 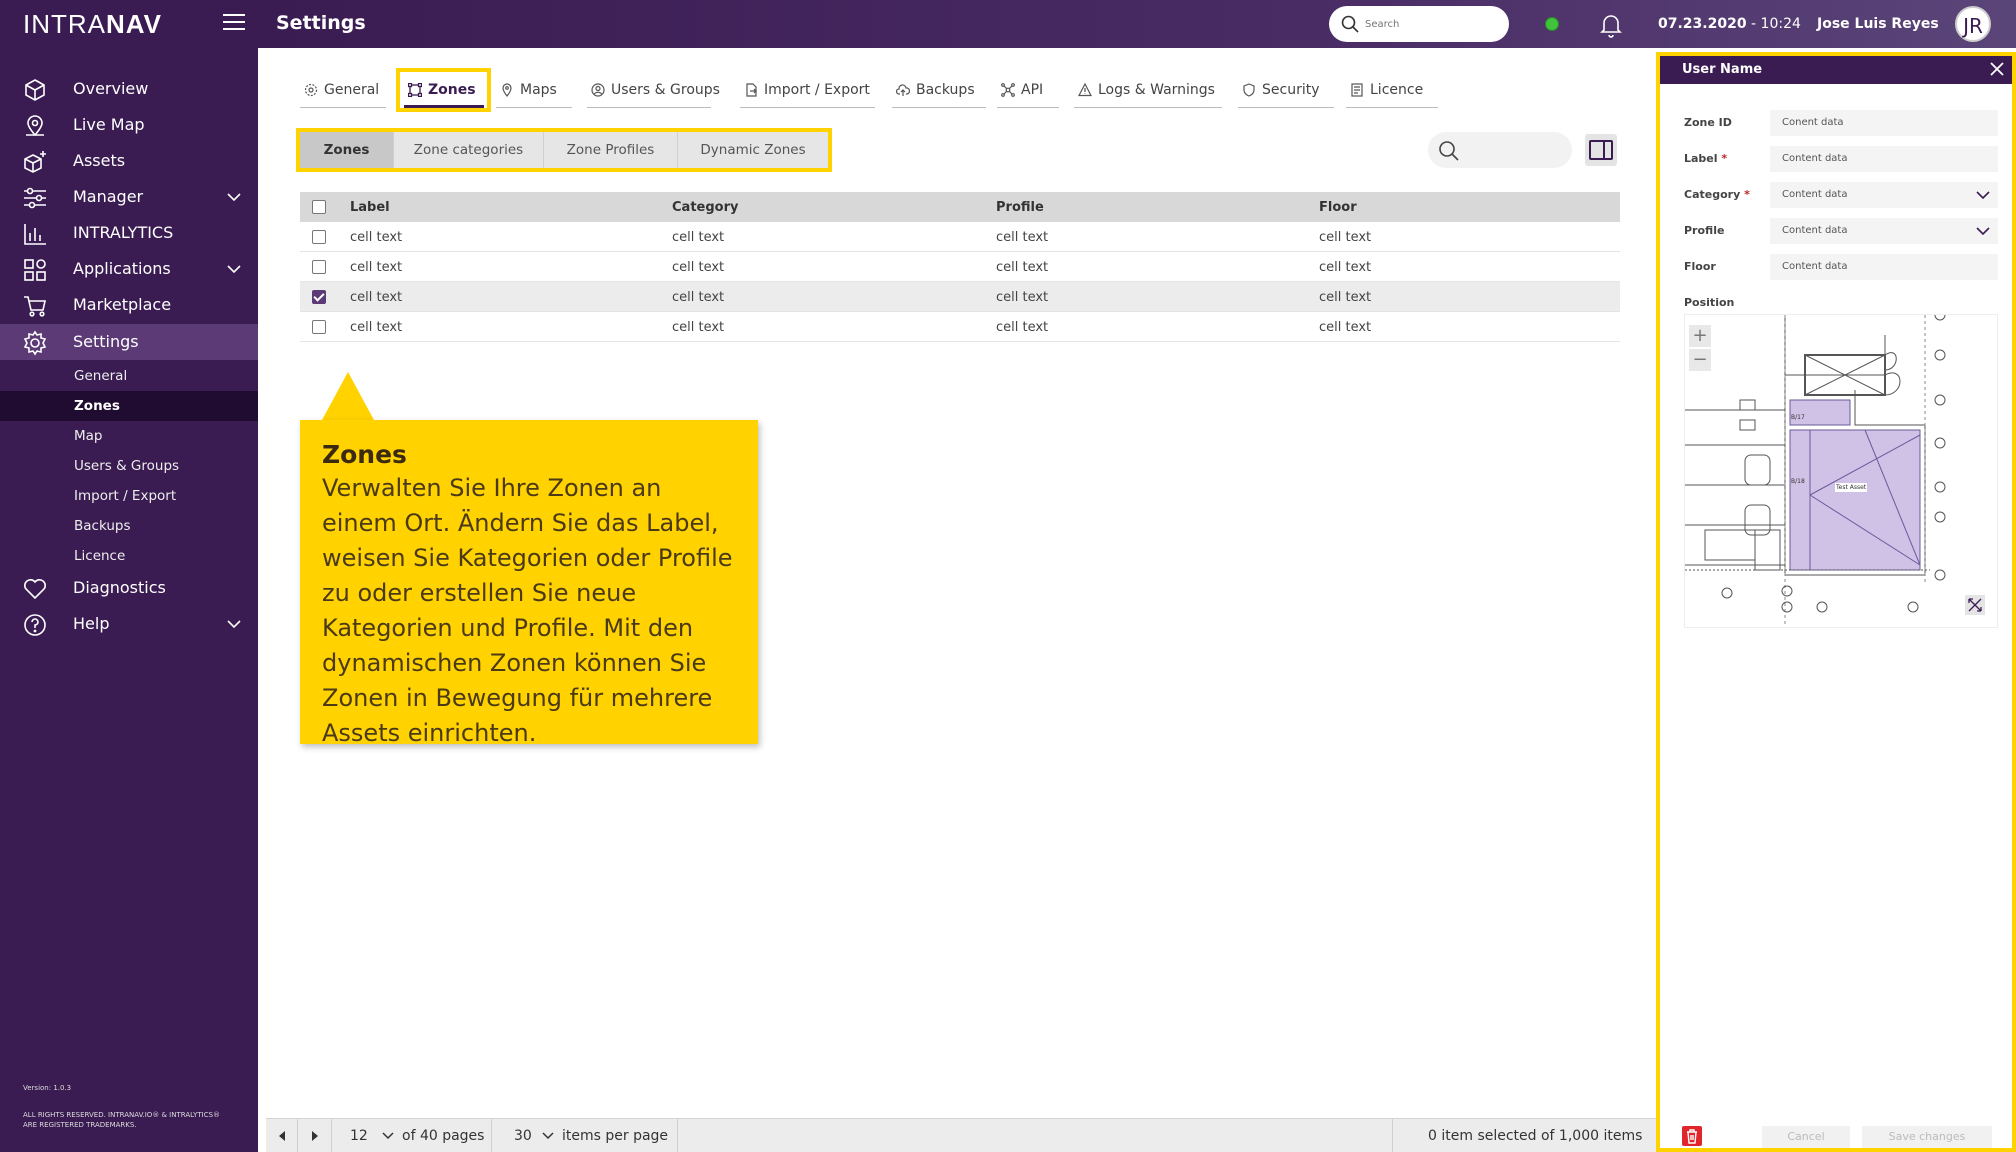 What do you see at coordinates (129, 161) in the screenshot?
I see `sidebar-item-assets: Assets` at bounding box center [129, 161].